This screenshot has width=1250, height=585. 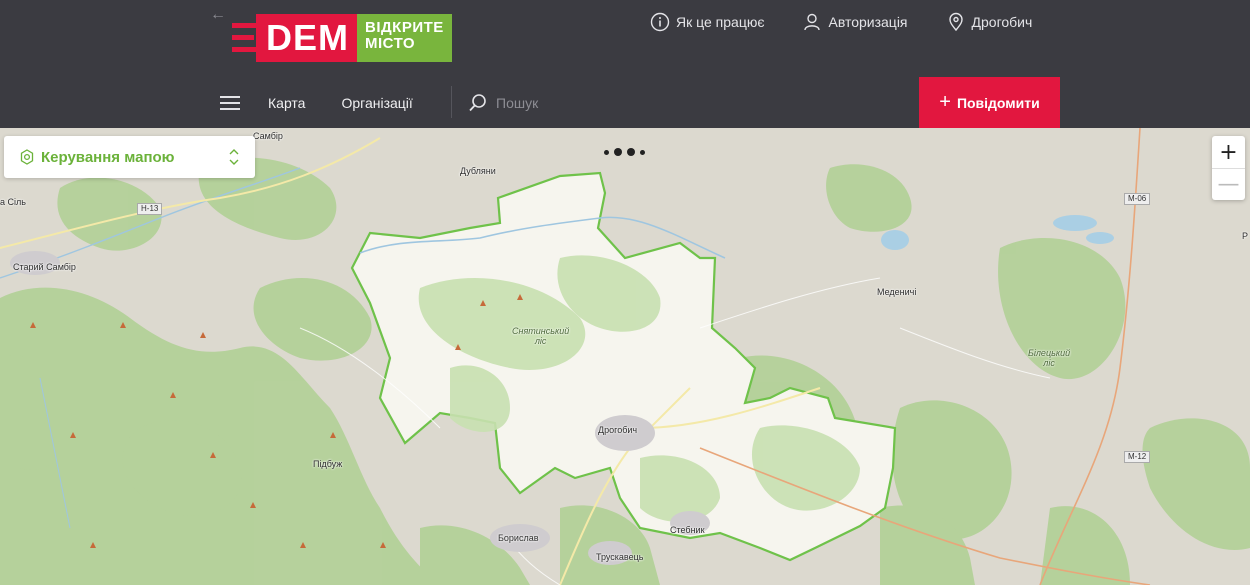 What do you see at coordinates (334, 103) in the screenshot?
I see `main-nav: Карта Організації` at bounding box center [334, 103].